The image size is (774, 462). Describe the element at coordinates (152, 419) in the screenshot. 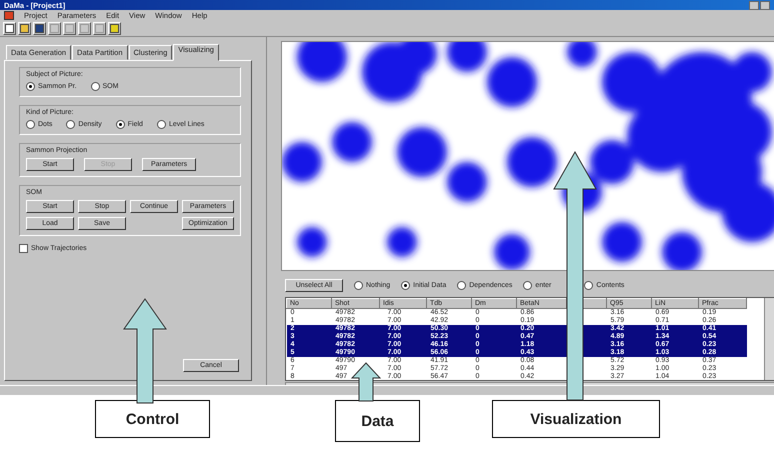

I see `callout-label: Control` at that location.